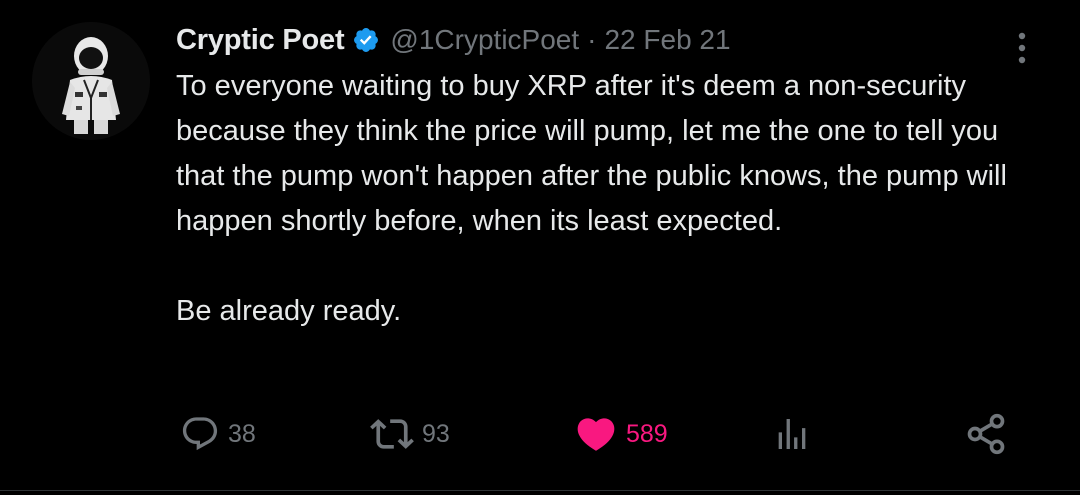 The image size is (1080, 495). I want to click on views-button, so click(792, 434).